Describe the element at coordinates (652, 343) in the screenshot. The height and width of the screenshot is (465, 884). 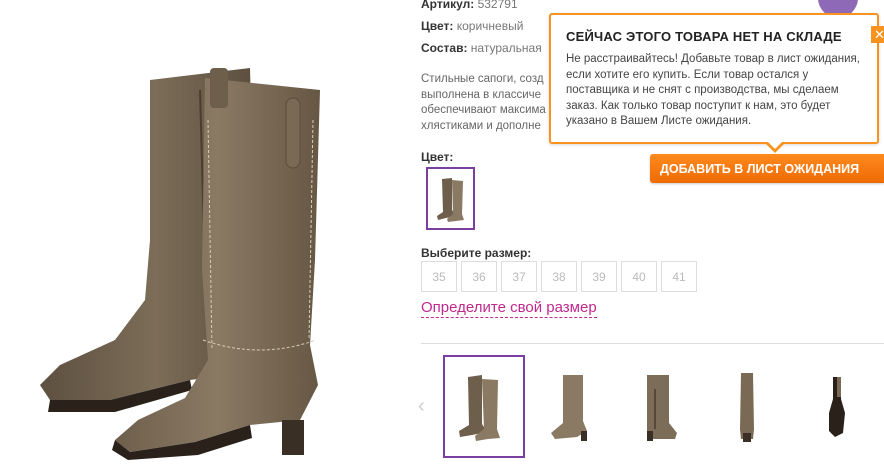
I see `thumbnails-divider` at that location.